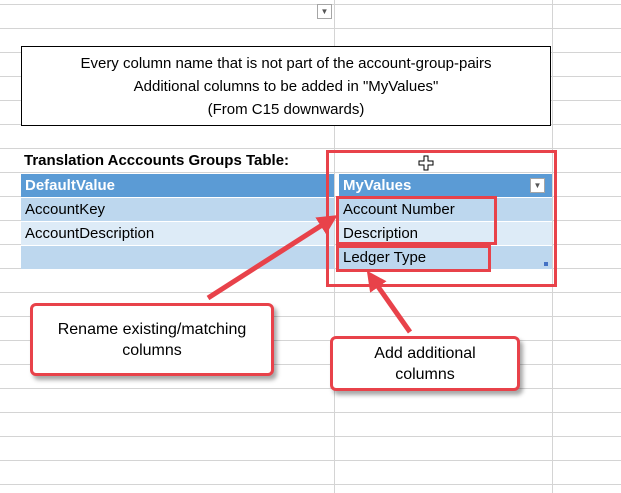 The image size is (621, 493). Describe the element at coordinates (272, 258) in the screenshot. I see `arrow-to-existing-columns` at that location.